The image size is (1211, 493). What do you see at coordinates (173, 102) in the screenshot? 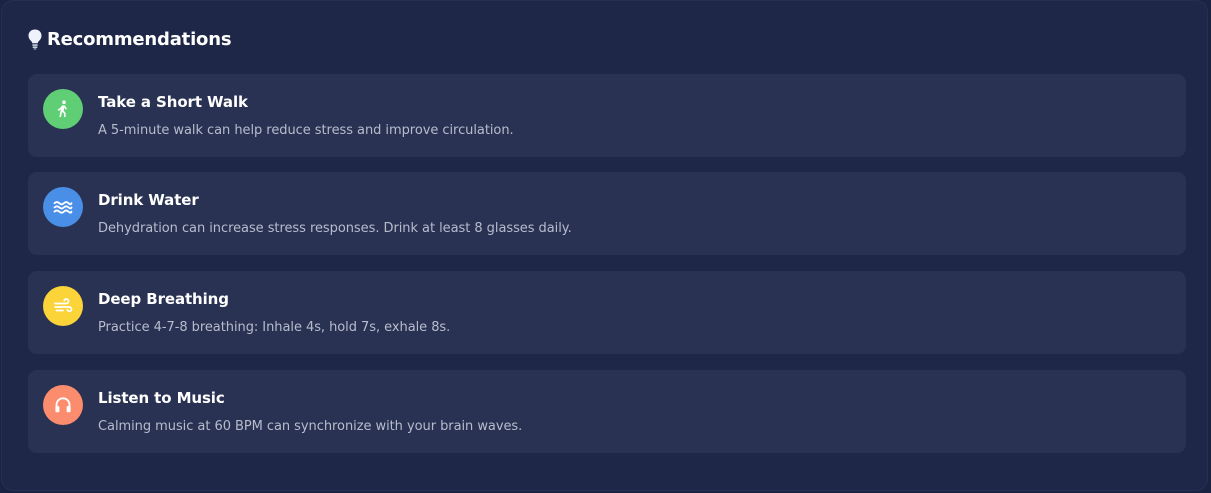
I see `recommendation-title: Take a Short Walk` at bounding box center [173, 102].